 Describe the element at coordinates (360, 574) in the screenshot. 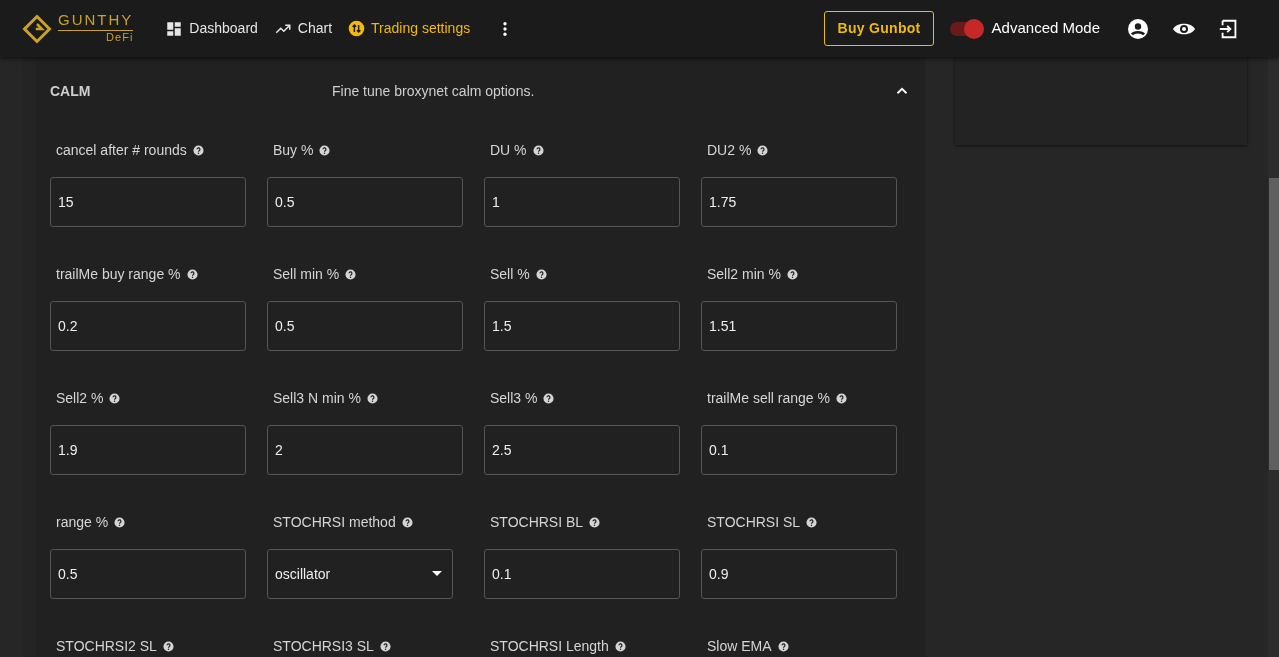

I see `select-field: oscillator` at that location.